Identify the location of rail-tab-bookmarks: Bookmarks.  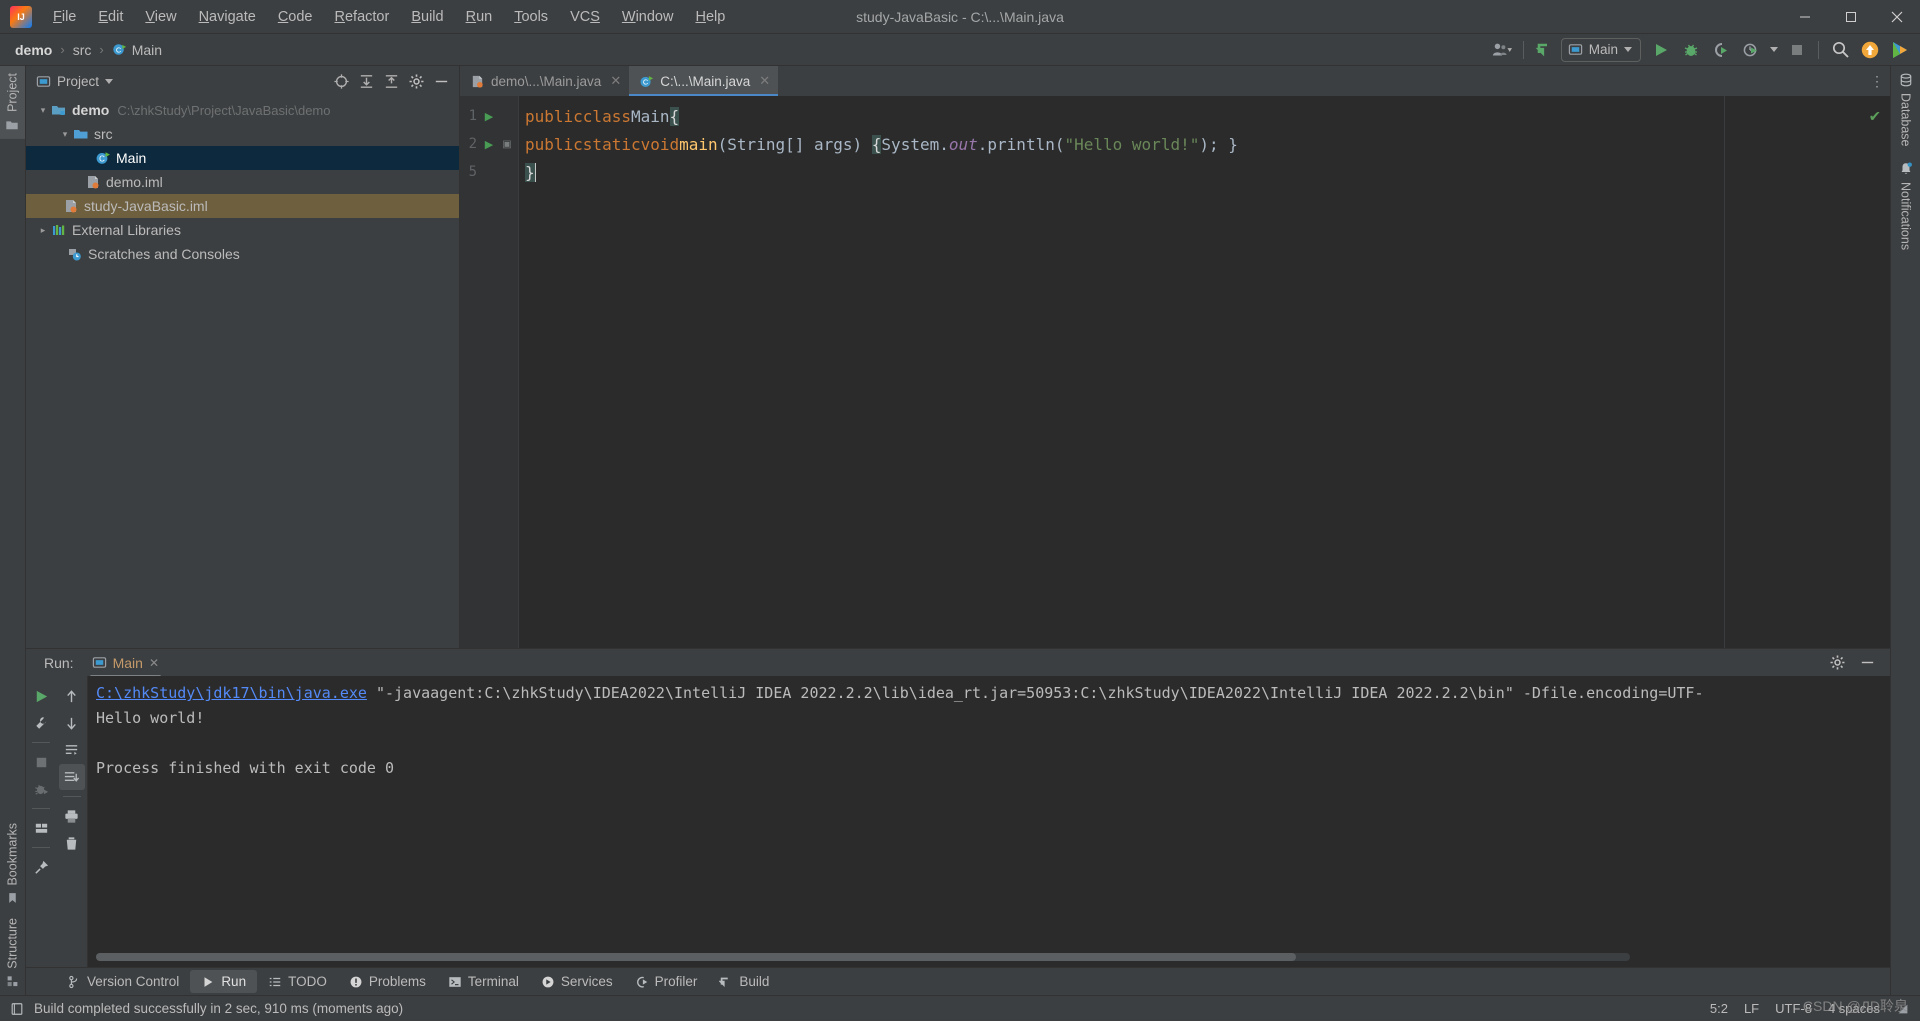
(12, 864).